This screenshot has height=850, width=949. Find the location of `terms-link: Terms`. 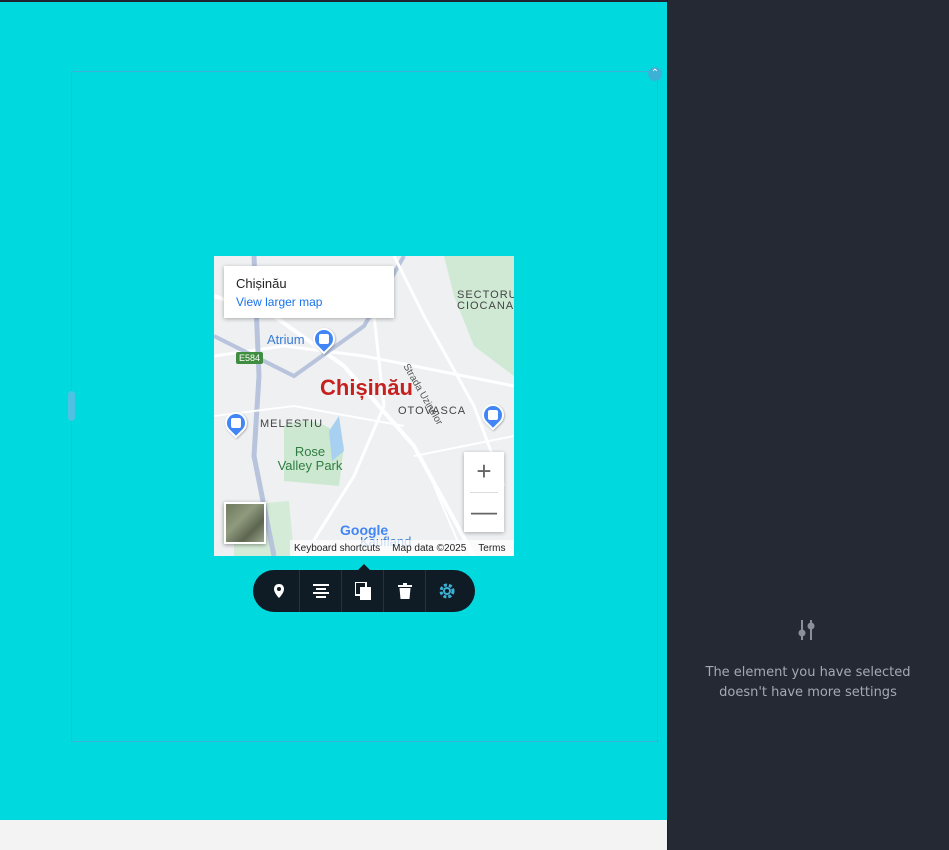

terms-link: Terms is located at coordinates (491, 548).